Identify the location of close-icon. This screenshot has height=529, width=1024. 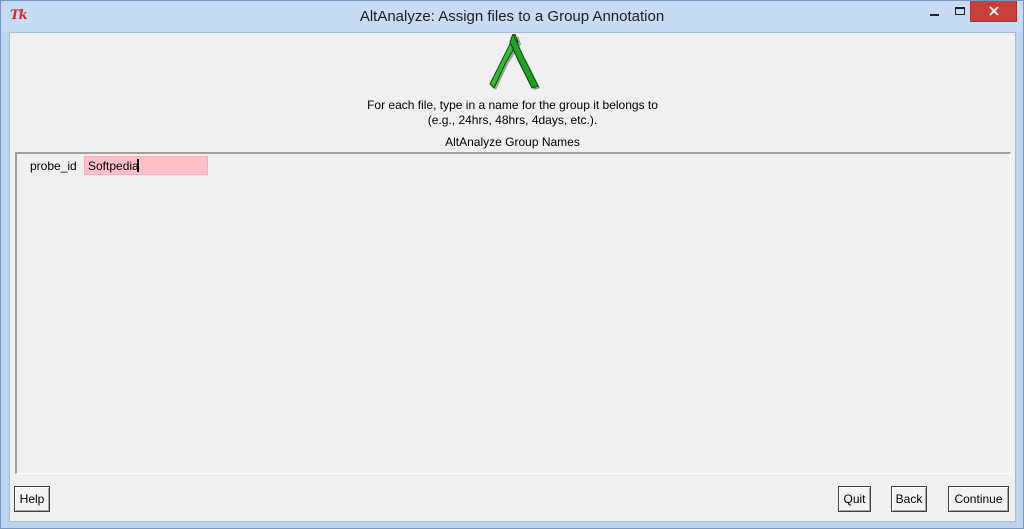
(994, 11).